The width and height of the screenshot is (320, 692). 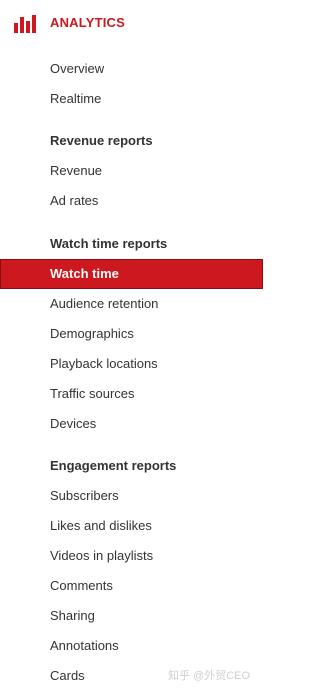 I want to click on nav-item-revenue: Revenue, so click(x=131, y=171).